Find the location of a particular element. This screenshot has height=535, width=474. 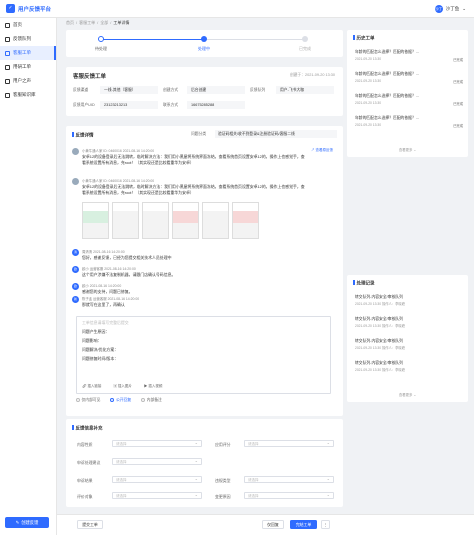

message-text: 那就写在这里了，再确认 is located at coordinates (103, 304).